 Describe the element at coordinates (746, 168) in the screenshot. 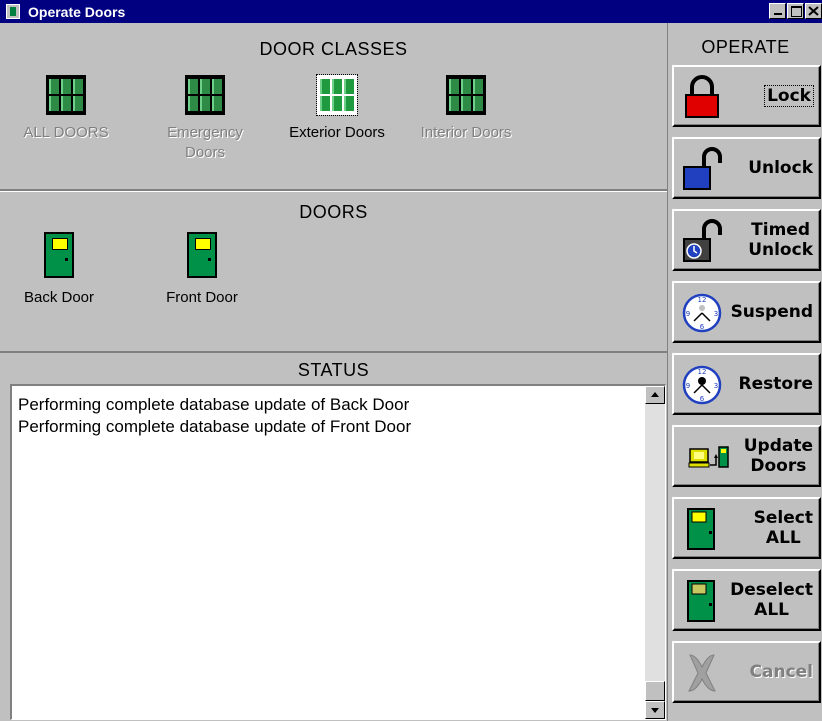

I see `unlock-button: Unlock` at that location.